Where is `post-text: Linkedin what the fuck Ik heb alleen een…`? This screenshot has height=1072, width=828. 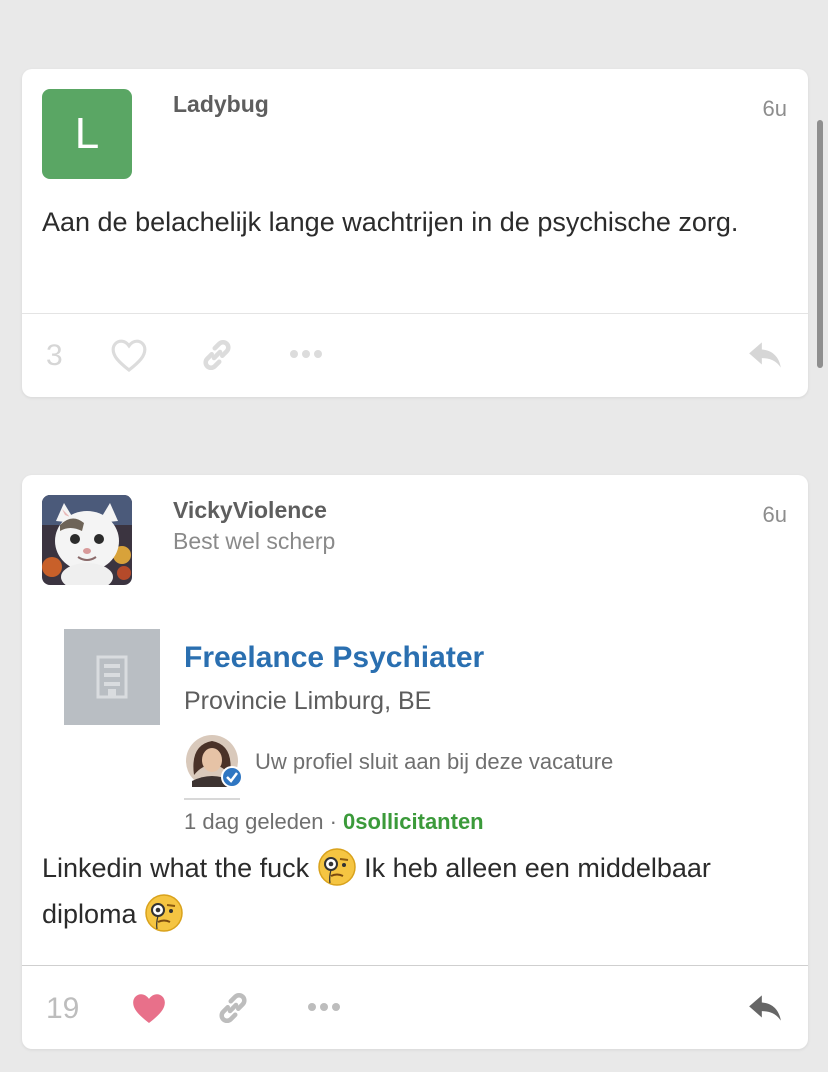 post-text: Linkedin what the fuck Ik heb alleen een… is located at coordinates (414, 891).